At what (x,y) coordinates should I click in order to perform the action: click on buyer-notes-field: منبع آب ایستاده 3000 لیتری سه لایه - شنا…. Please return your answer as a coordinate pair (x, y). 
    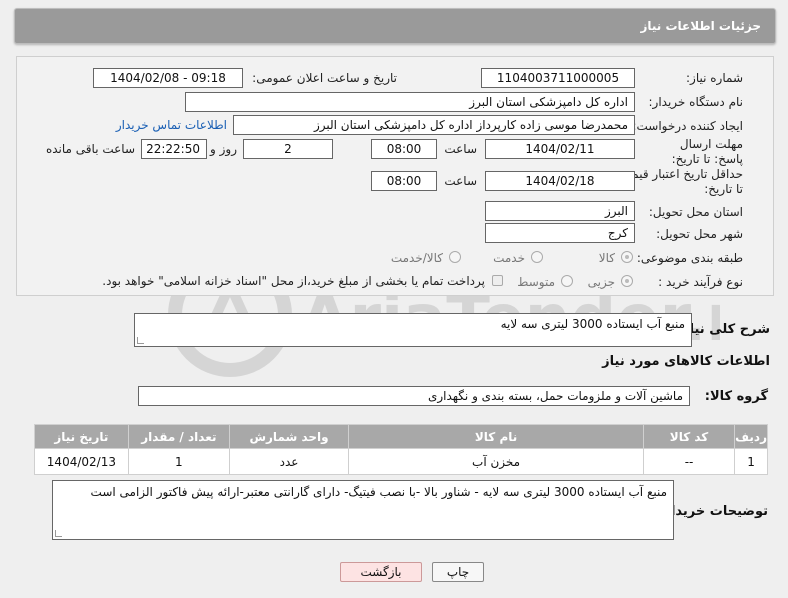
    Looking at the image, I should click on (363, 510).